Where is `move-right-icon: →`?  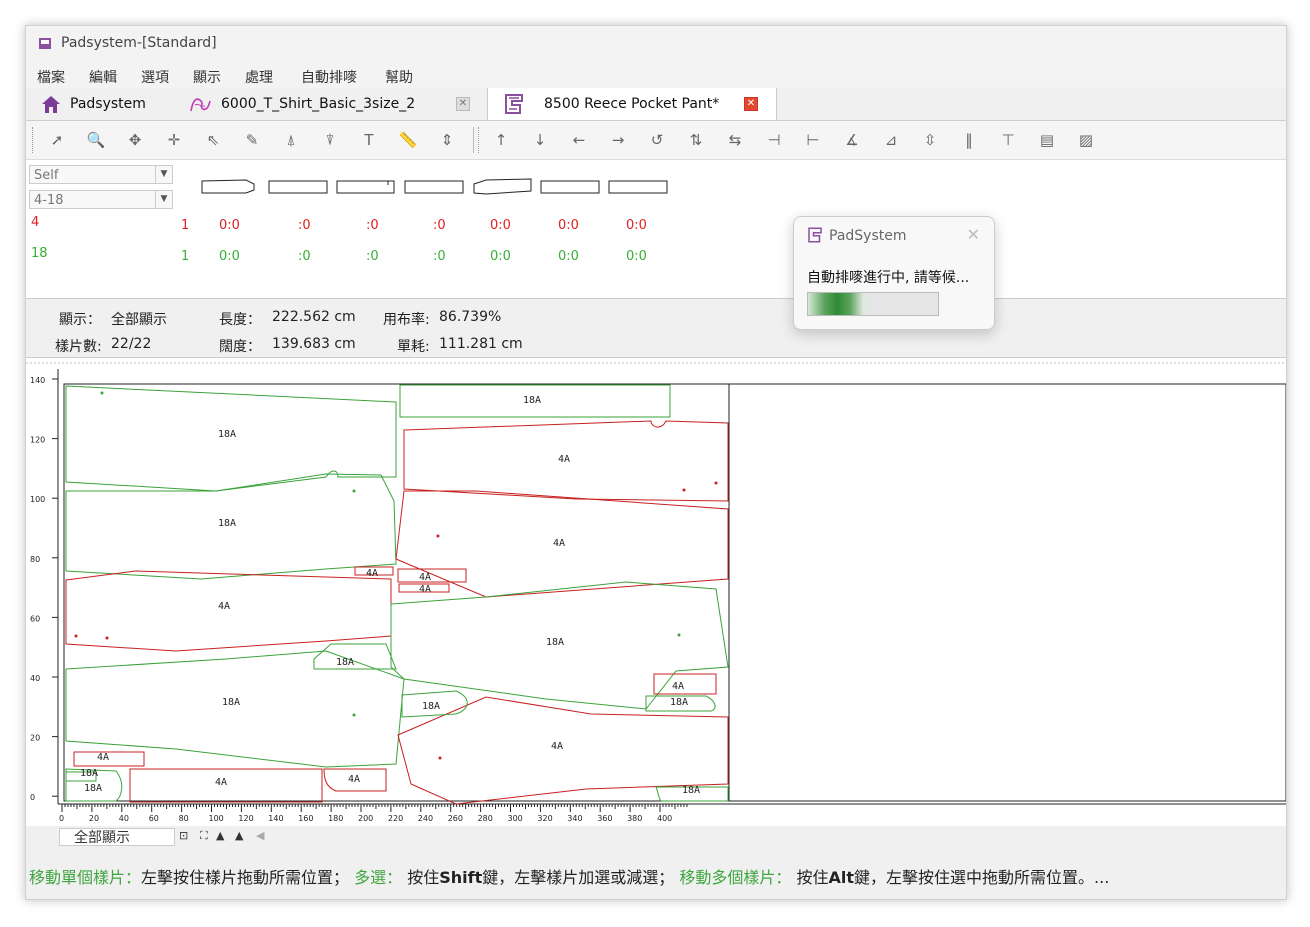 move-right-icon: → is located at coordinates (618, 140).